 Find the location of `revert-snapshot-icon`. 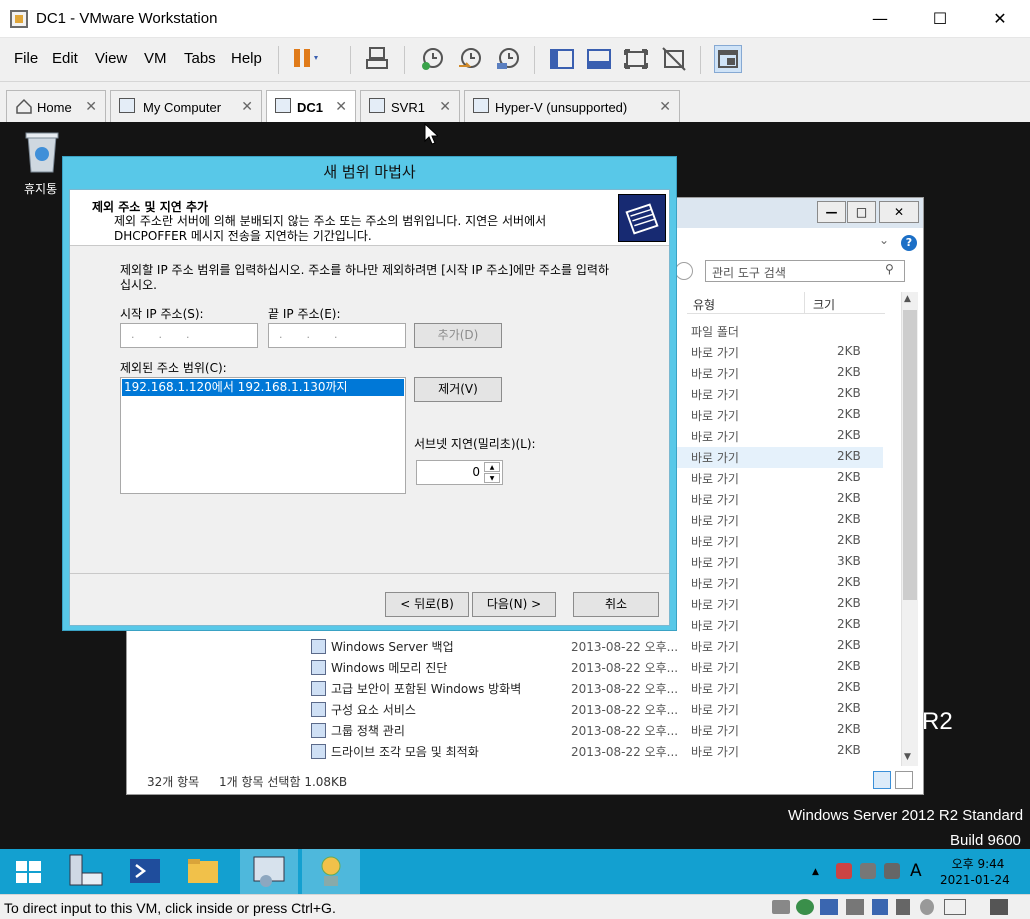

revert-snapshot-icon is located at coordinates (470, 59).